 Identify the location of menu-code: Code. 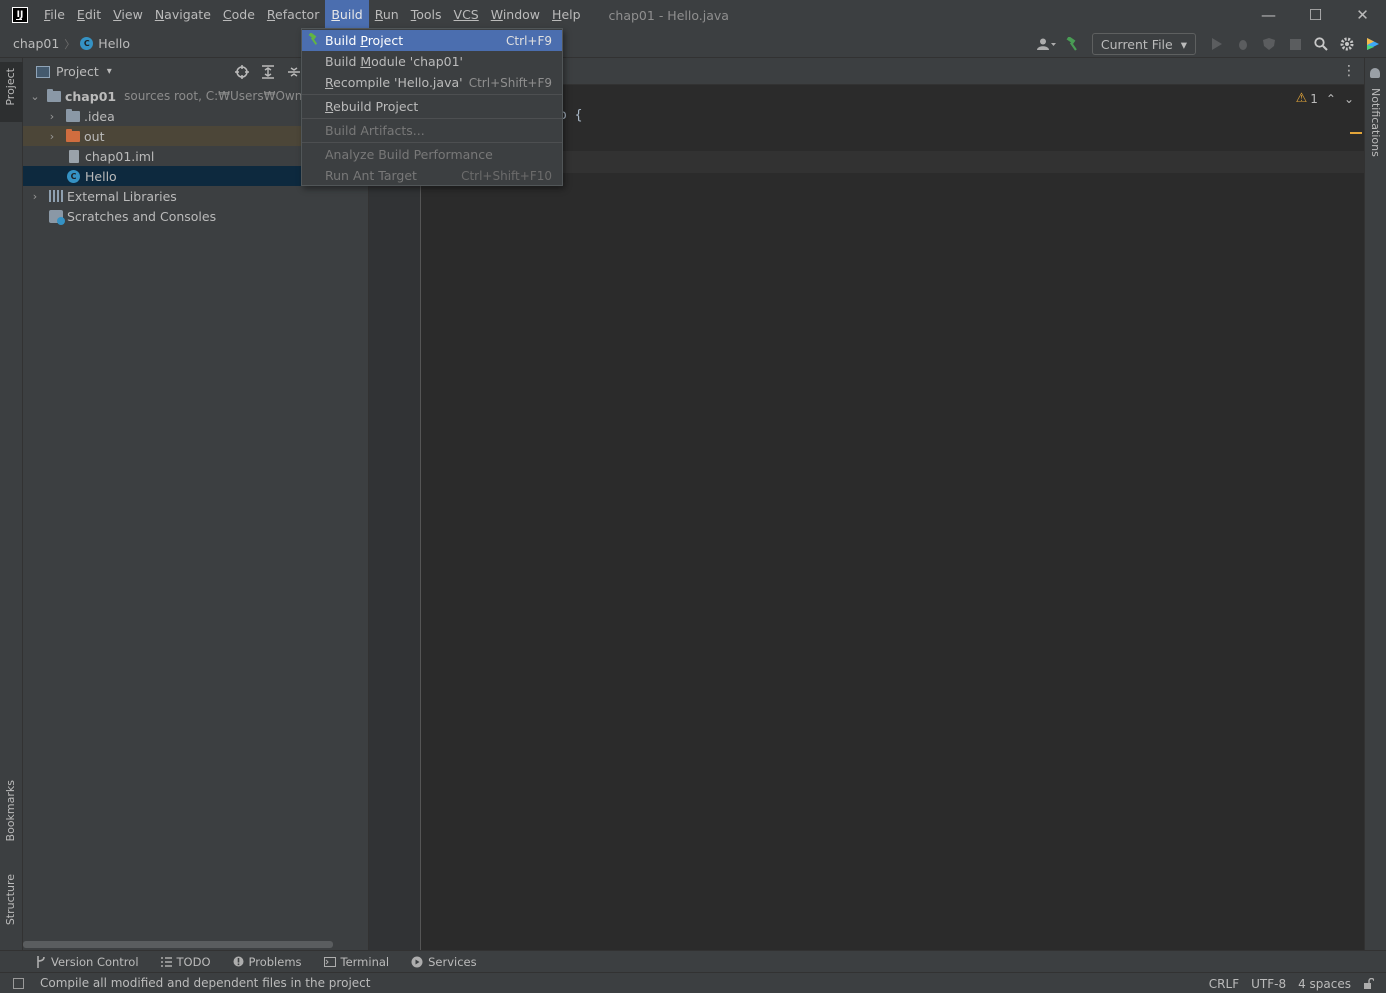
(239, 15).